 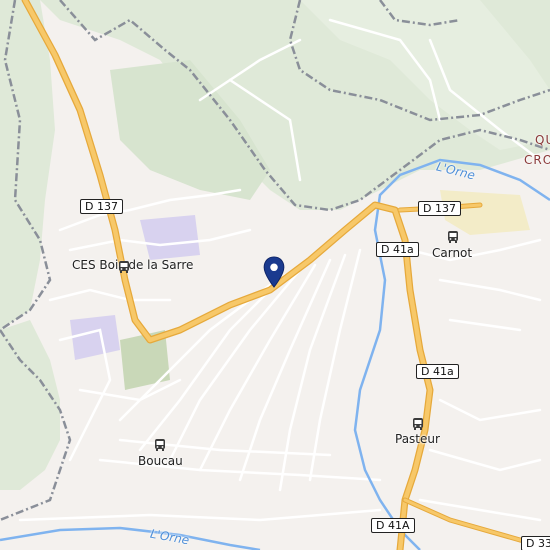 I want to click on location-pin-icon, so click(x=274, y=272).